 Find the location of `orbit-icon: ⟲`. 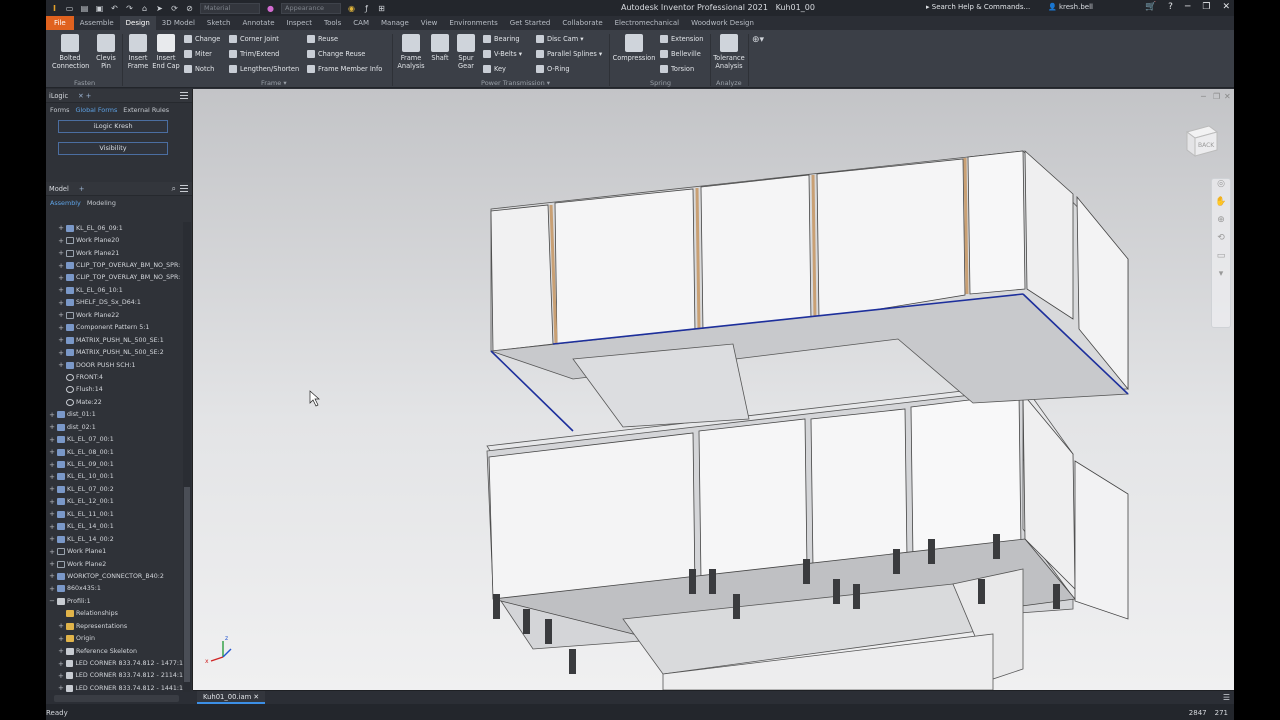

orbit-icon: ⟲ is located at coordinates (1221, 242).